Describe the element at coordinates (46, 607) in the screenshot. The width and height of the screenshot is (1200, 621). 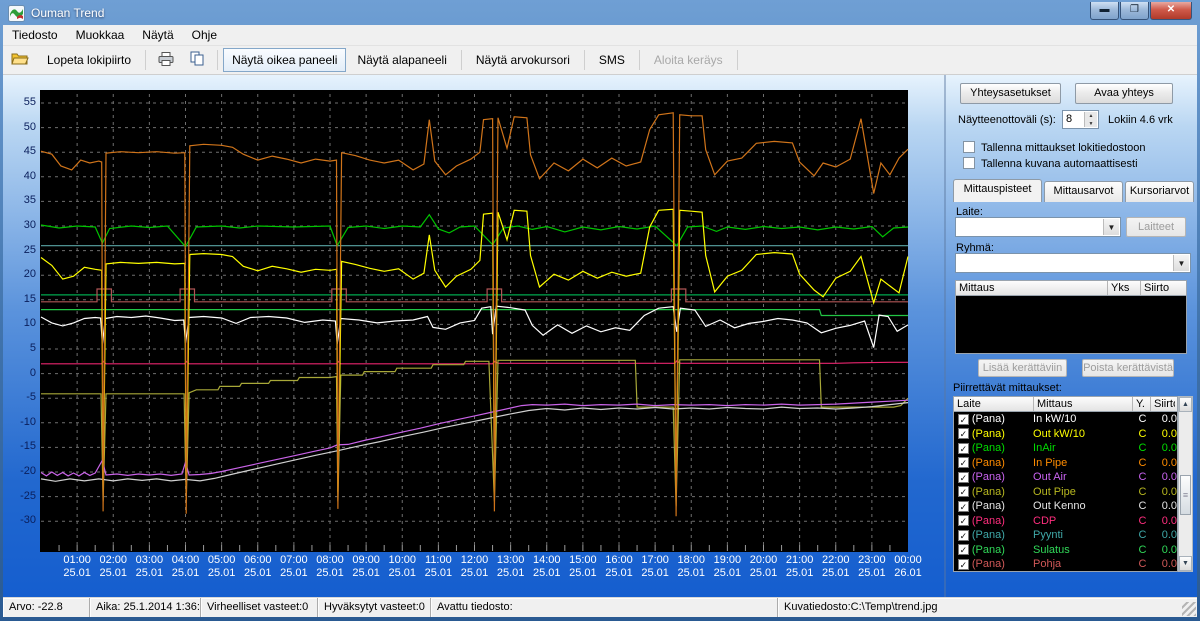
I see `status-value: Arvo: -22.8` at that location.